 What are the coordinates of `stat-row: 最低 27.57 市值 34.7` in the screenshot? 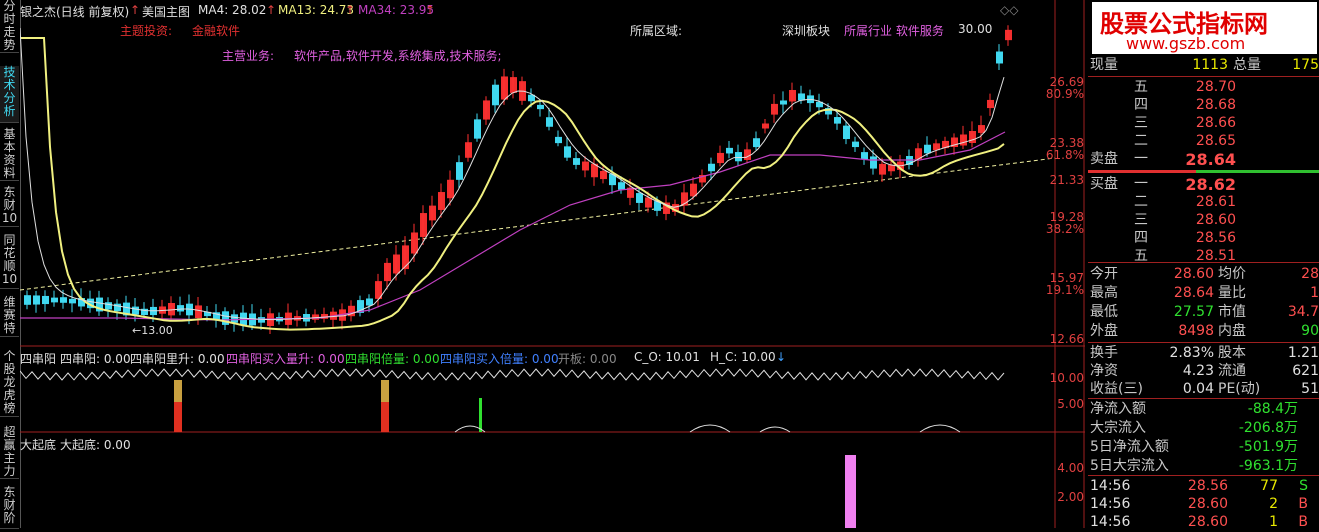 It's located at (1203, 312).